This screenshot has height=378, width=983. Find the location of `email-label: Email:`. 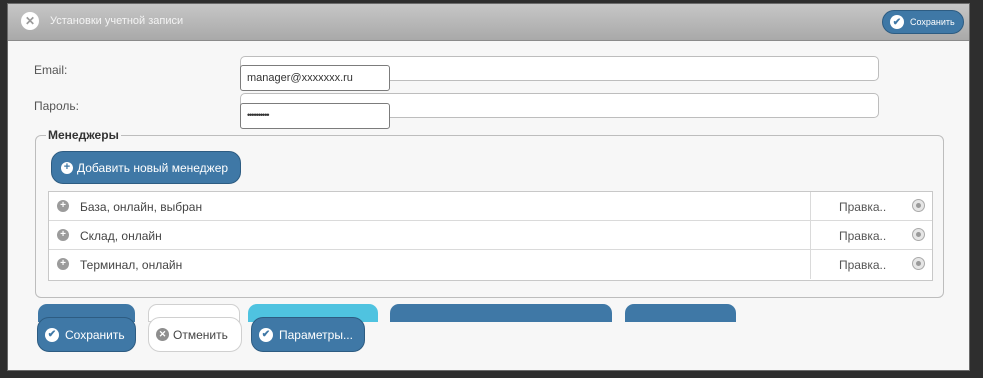

email-label: Email: is located at coordinates (51, 70).